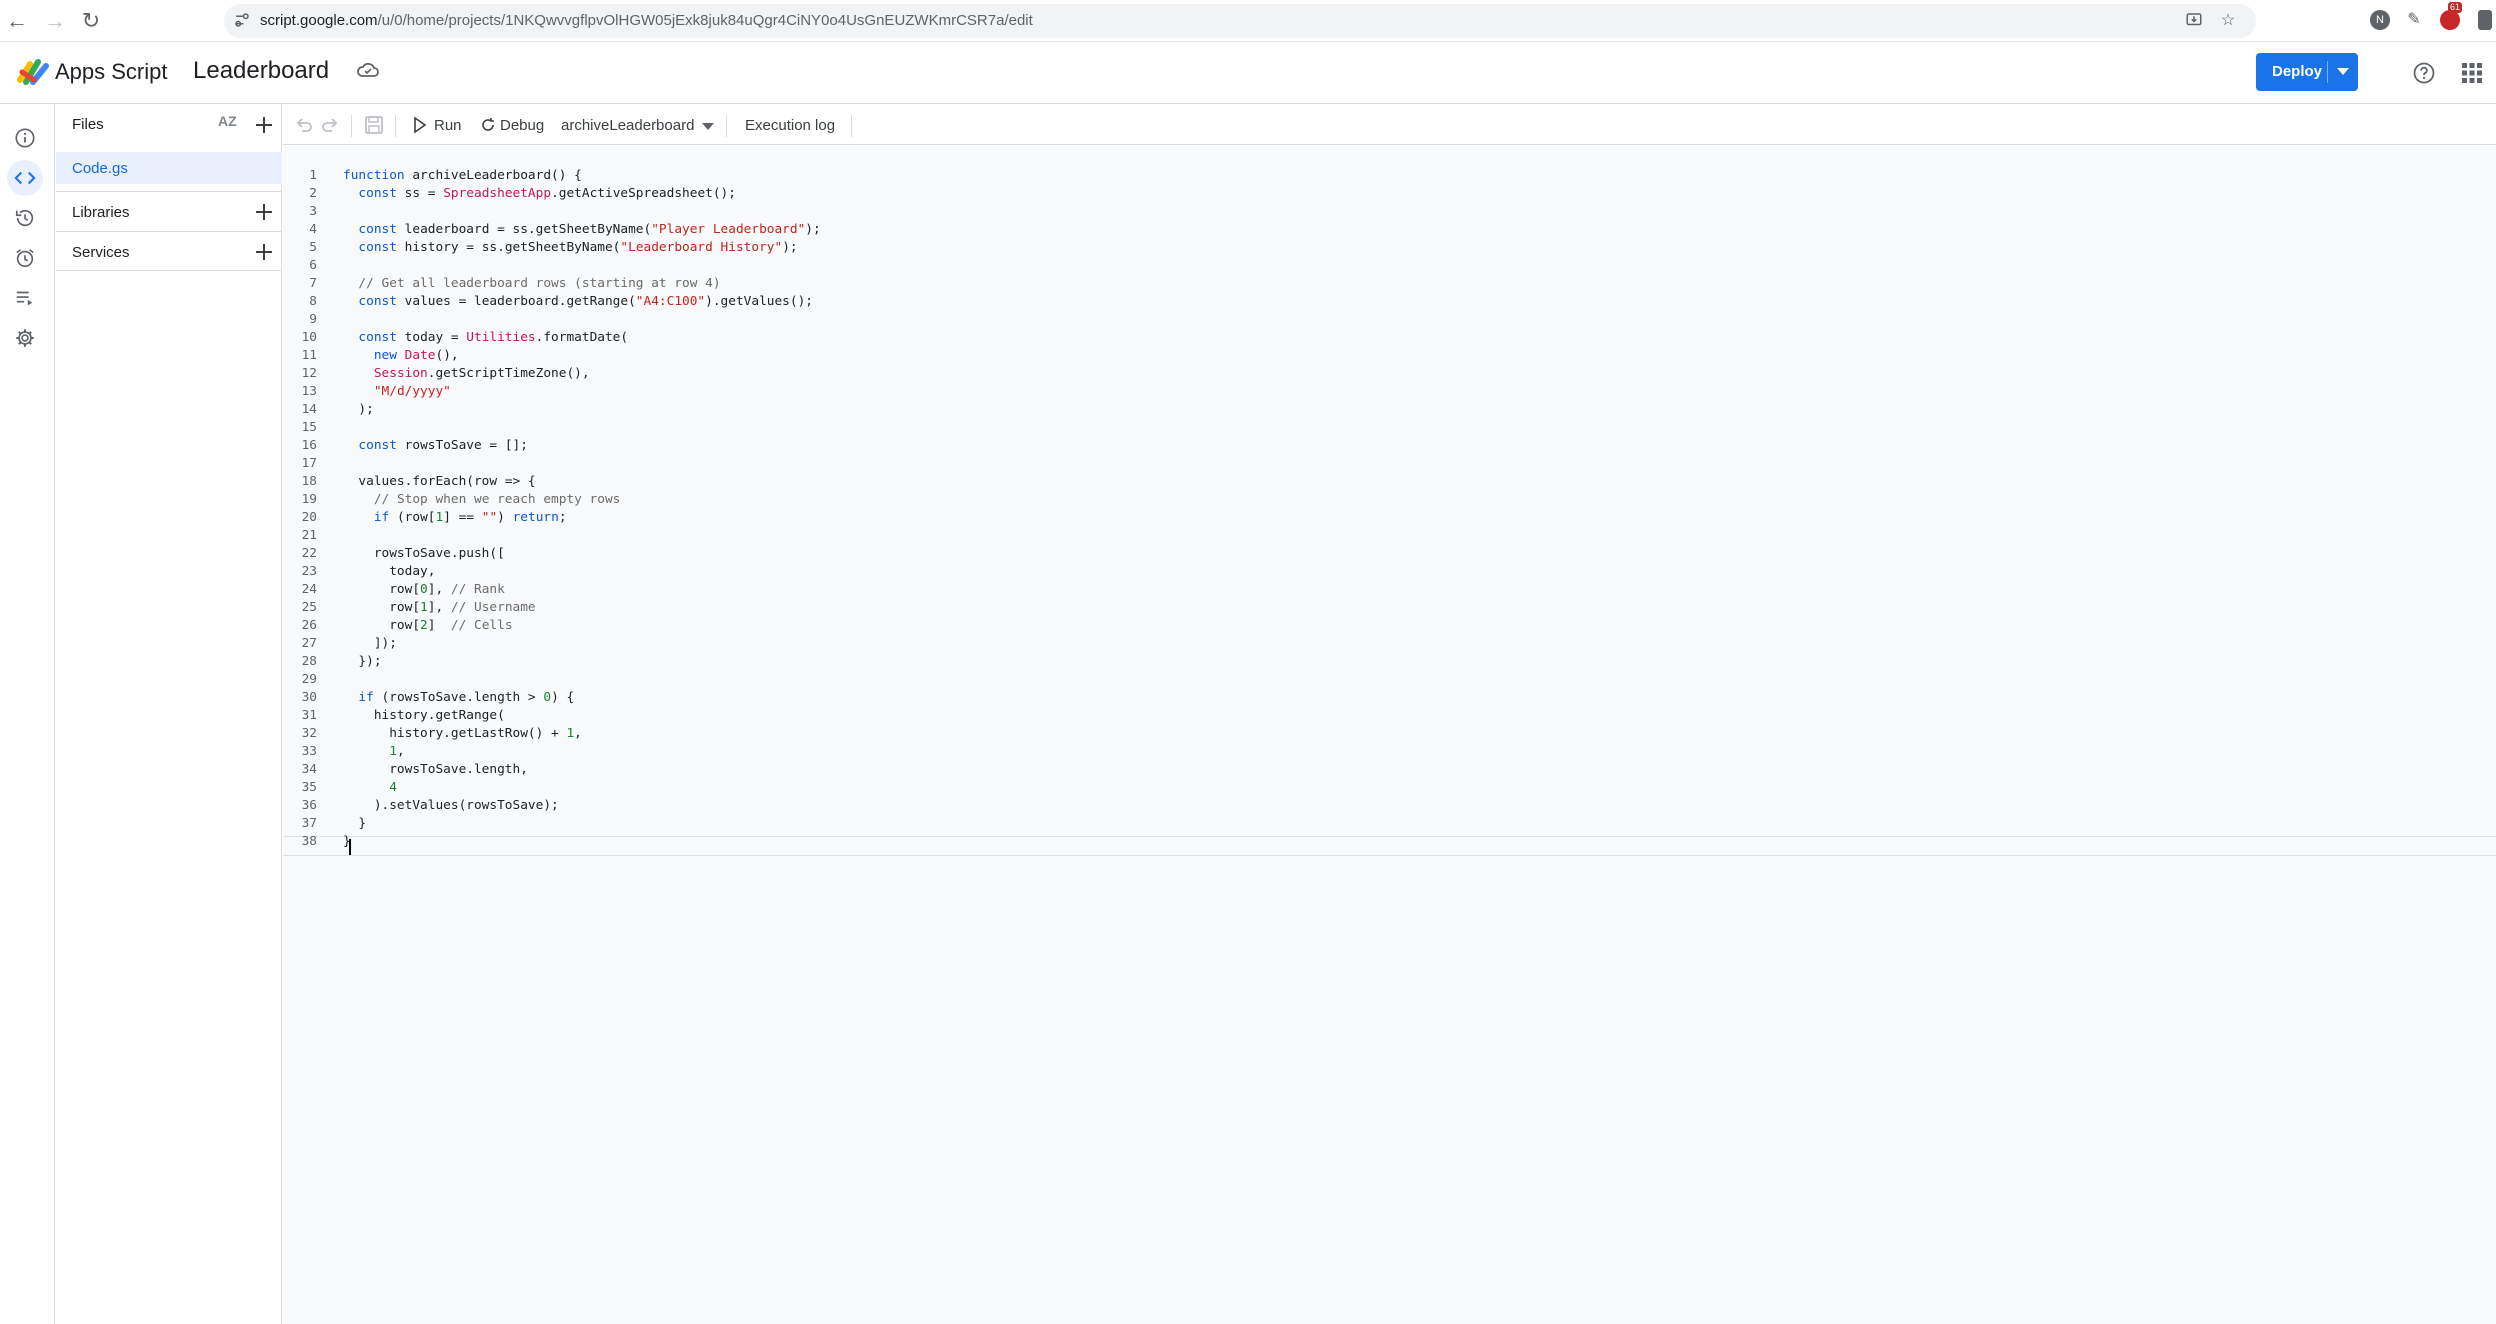  What do you see at coordinates (309, 373) in the screenshot?
I see `line-number: 12` at bounding box center [309, 373].